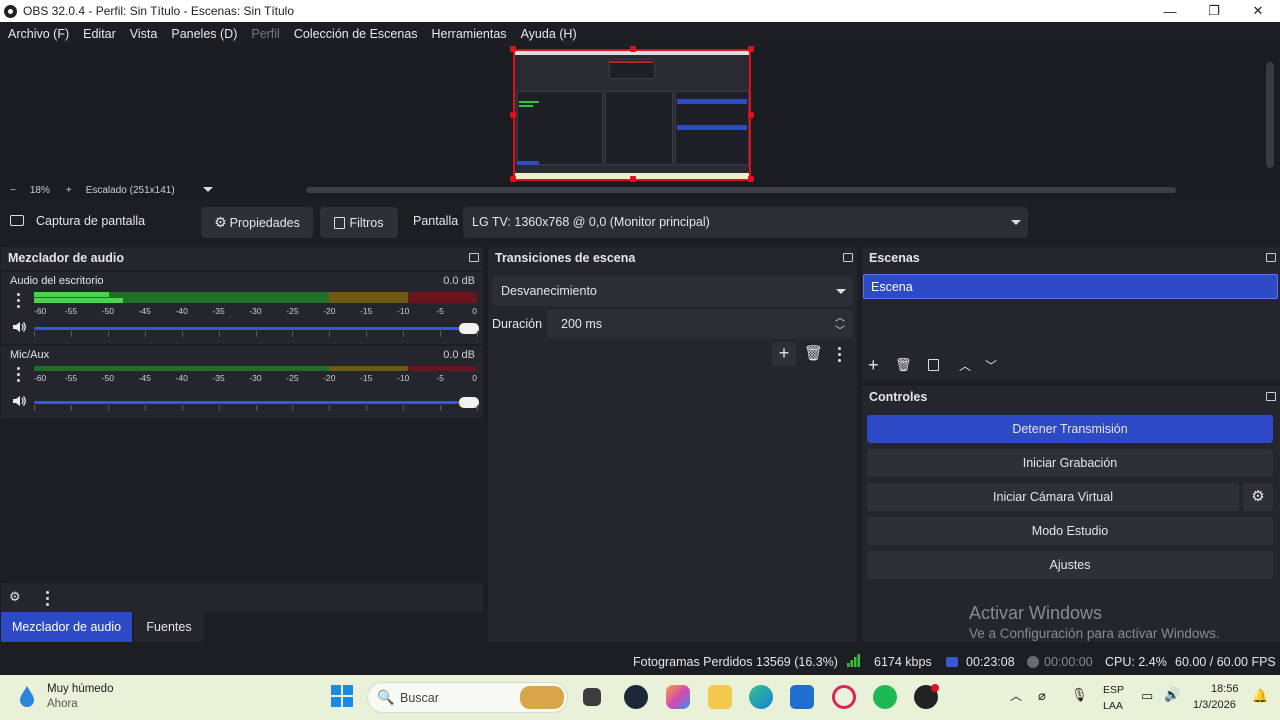 Image resolution: width=1280 pixels, height=720 pixels. What do you see at coordinates (802, 697) in the screenshot?
I see `store-icon` at bounding box center [802, 697].